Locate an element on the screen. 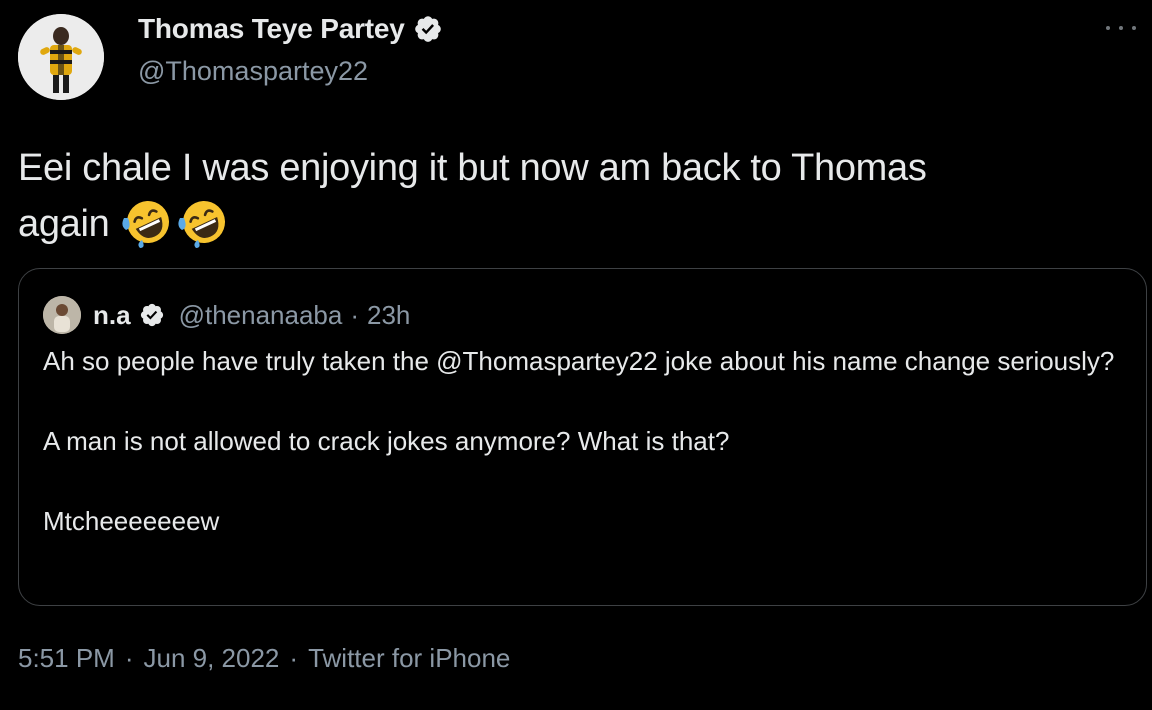 This screenshot has width=1152, height=710. tweet-source: Twitter for iPhone is located at coordinates (409, 658).